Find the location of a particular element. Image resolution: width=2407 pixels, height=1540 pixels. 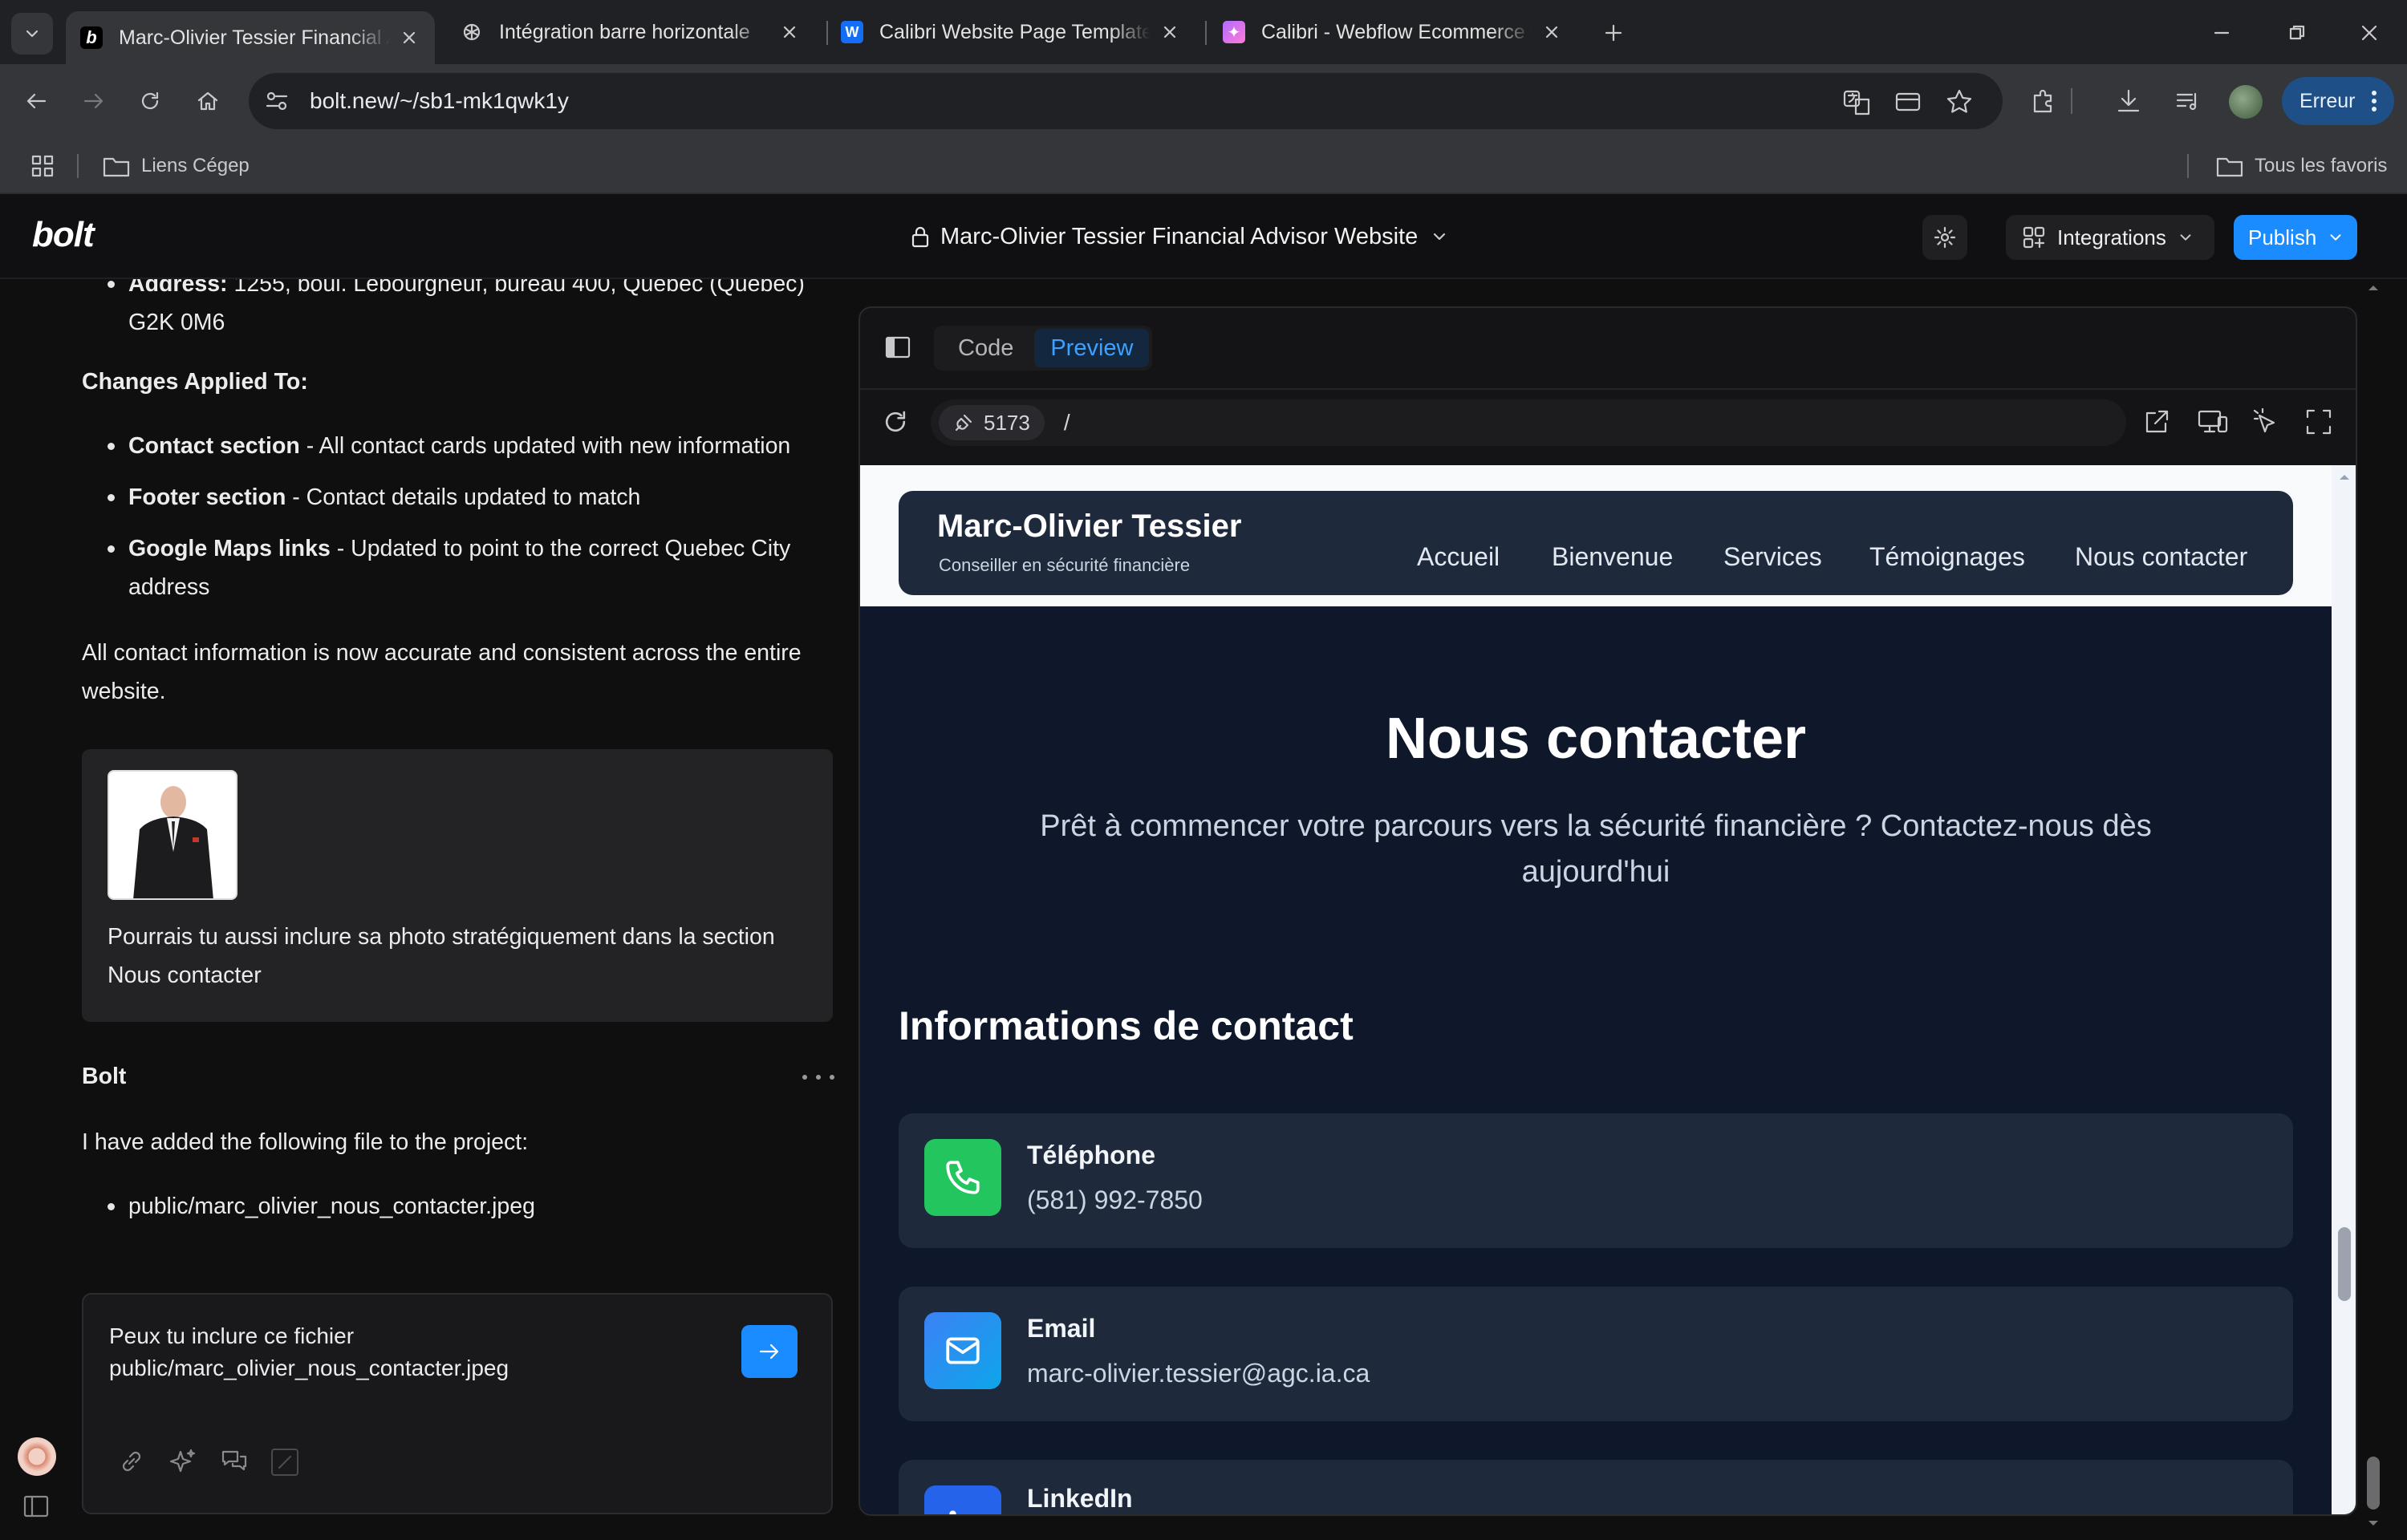

contact-card-phone: Téléphone (581) 992-7850 is located at coordinates (1596, 1180).